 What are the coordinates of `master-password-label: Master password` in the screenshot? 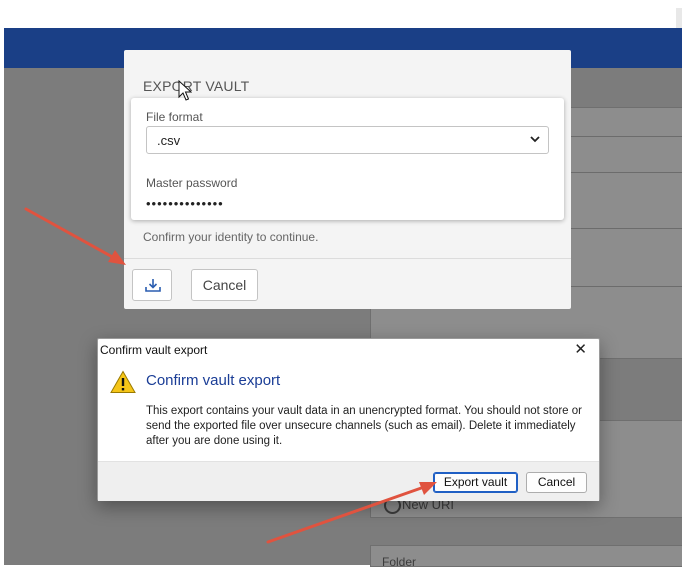 It's located at (192, 183).